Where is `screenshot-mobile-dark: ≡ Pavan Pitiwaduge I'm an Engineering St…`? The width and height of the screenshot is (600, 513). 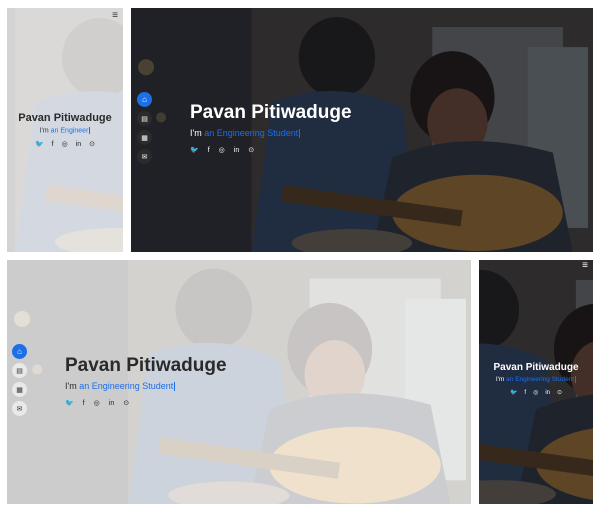 screenshot-mobile-dark: ≡ Pavan Pitiwaduge I'm an Engineering St… is located at coordinates (536, 382).